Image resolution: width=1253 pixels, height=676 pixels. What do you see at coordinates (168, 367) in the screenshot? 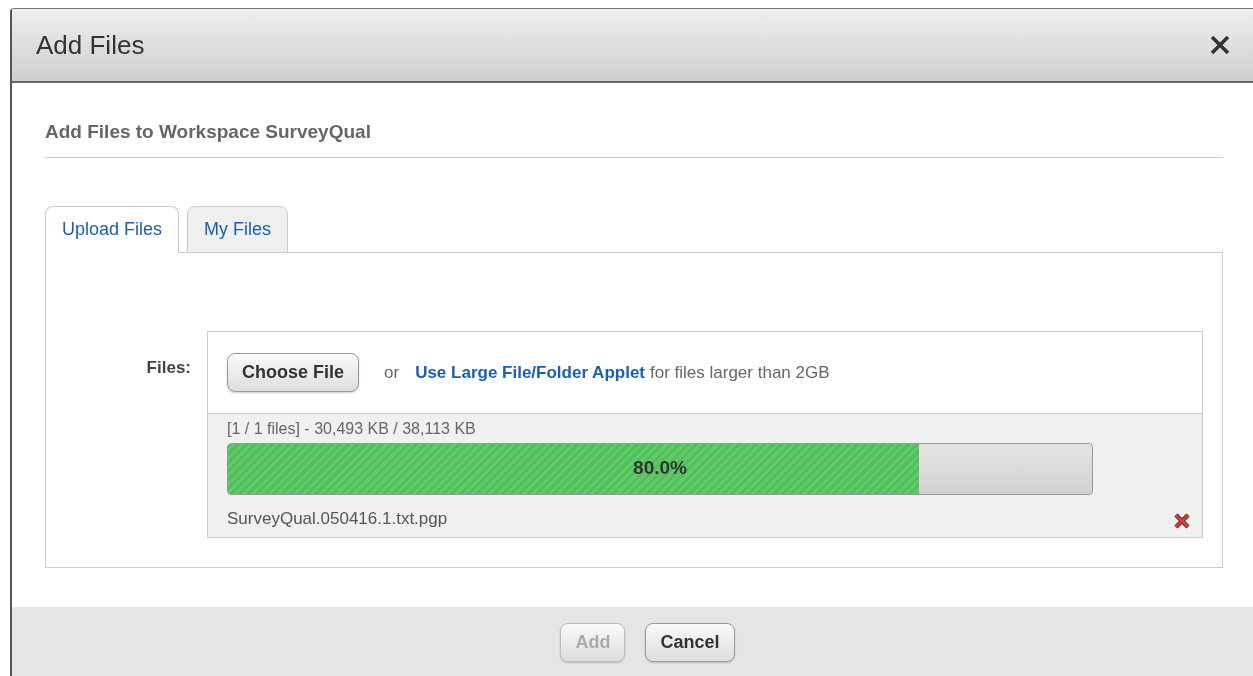
I see `files-label: Files:` at bounding box center [168, 367].